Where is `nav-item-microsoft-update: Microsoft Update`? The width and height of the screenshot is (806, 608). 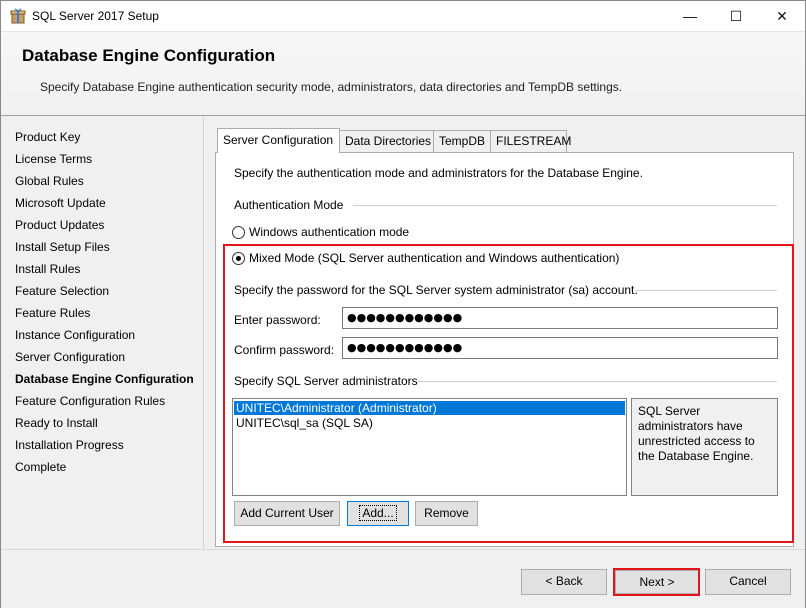 nav-item-microsoft-update: Microsoft Update is located at coordinates (60, 203).